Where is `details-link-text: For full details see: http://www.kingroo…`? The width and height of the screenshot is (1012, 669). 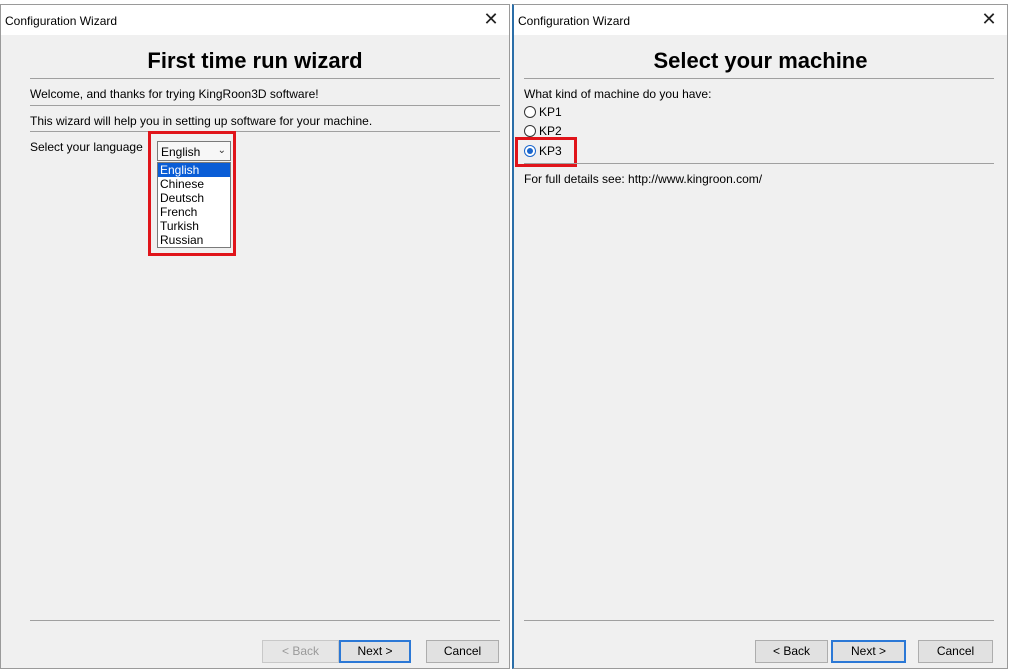
details-link-text: For full details see: http://www.kingroo… is located at coordinates (643, 179).